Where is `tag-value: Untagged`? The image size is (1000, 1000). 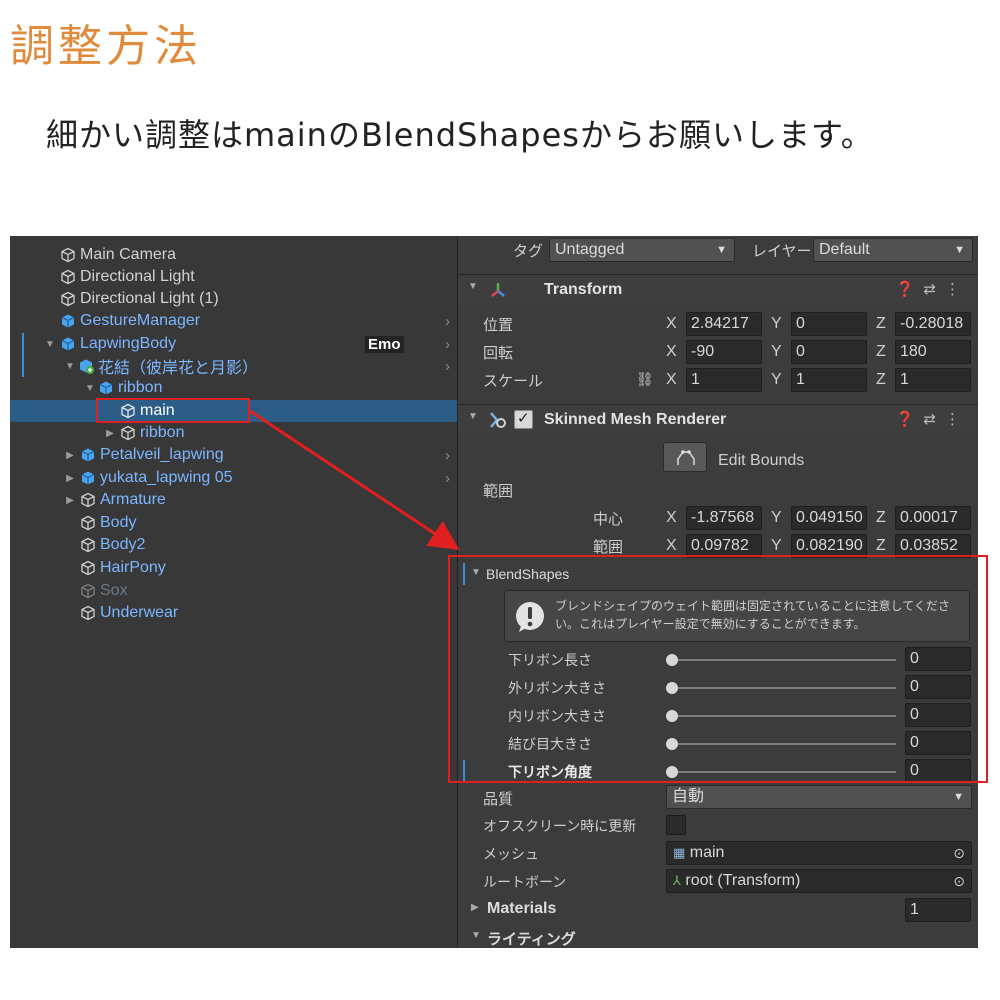 tag-value: Untagged is located at coordinates (590, 249).